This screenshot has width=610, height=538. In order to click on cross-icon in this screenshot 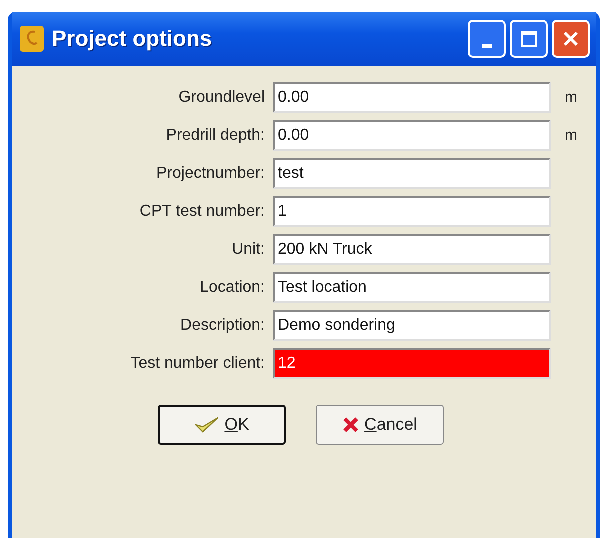, I will do `click(350, 425)`.